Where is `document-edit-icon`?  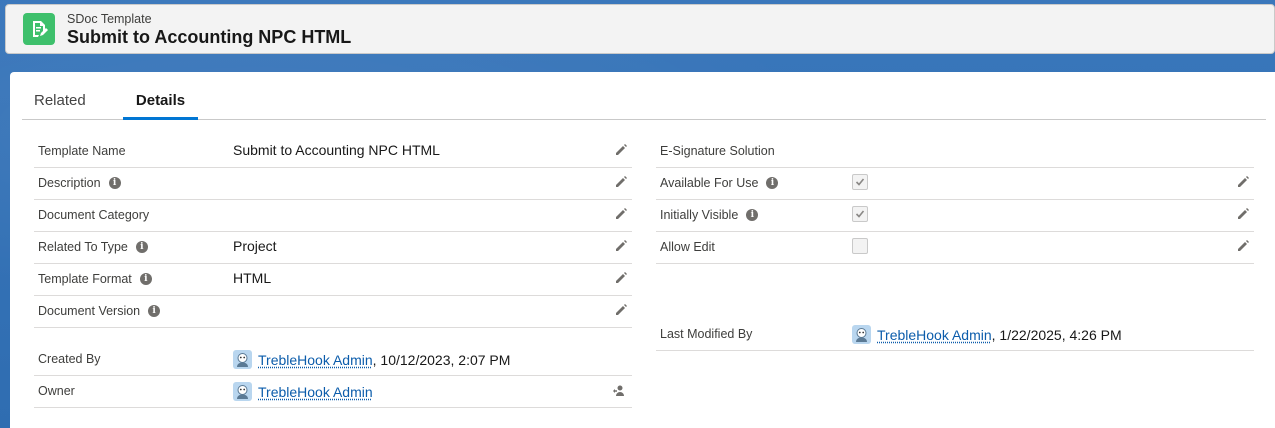
document-edit-icon is located at coordinates (39, 29).